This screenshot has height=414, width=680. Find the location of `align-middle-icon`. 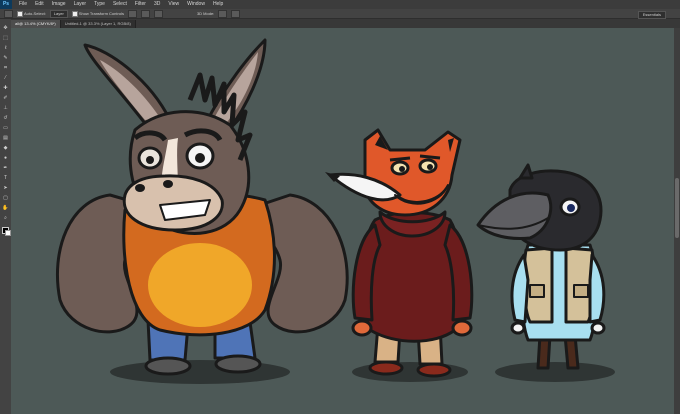

align-middle-icon is located at coordinates (145, 13).